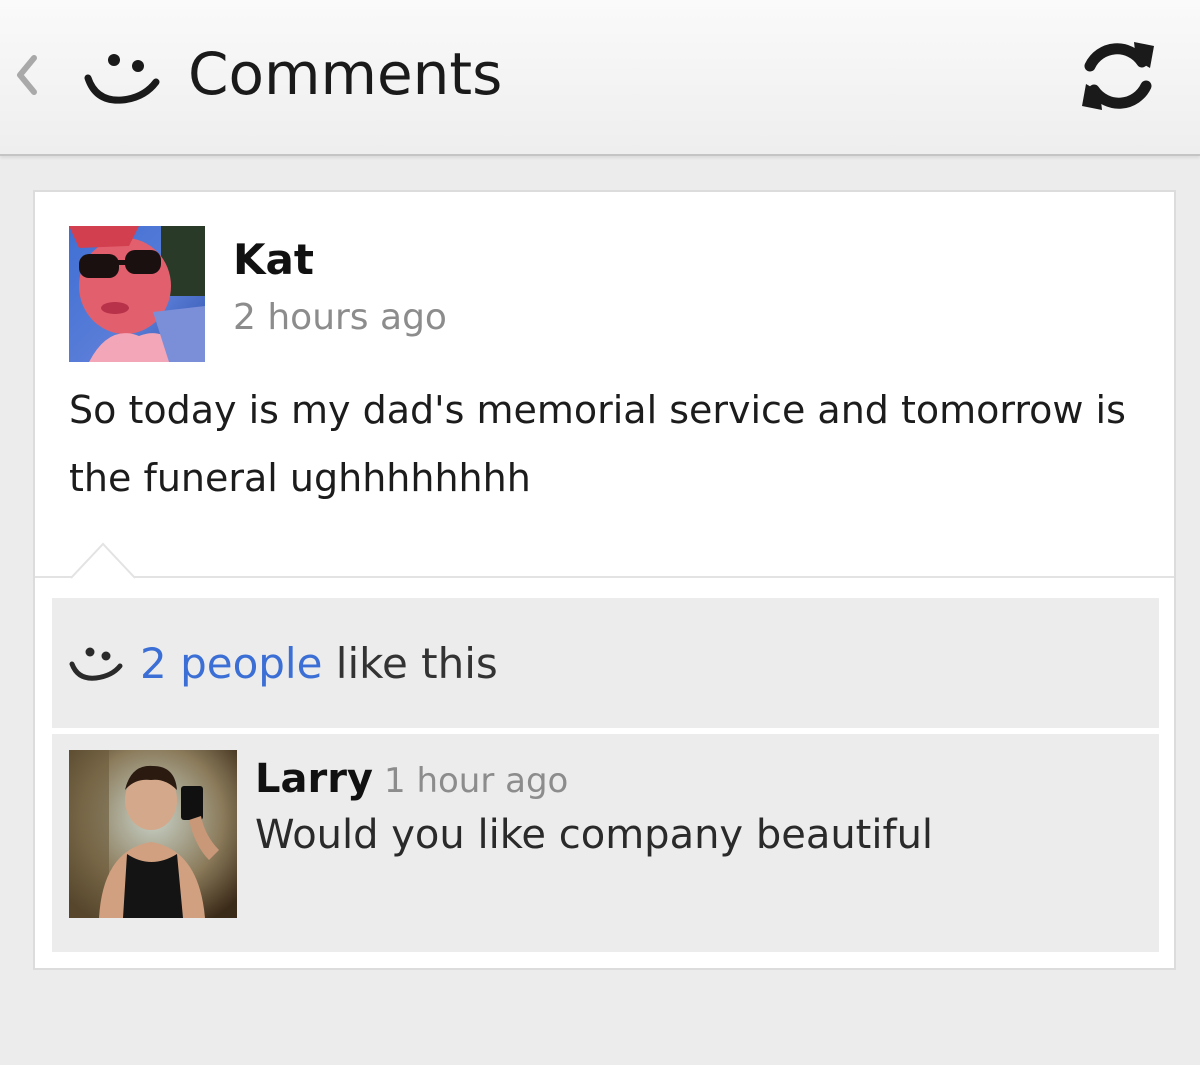  Describe the element at coordinates (103, 560) in the screenshot. I see `pointer-notch` at that location.